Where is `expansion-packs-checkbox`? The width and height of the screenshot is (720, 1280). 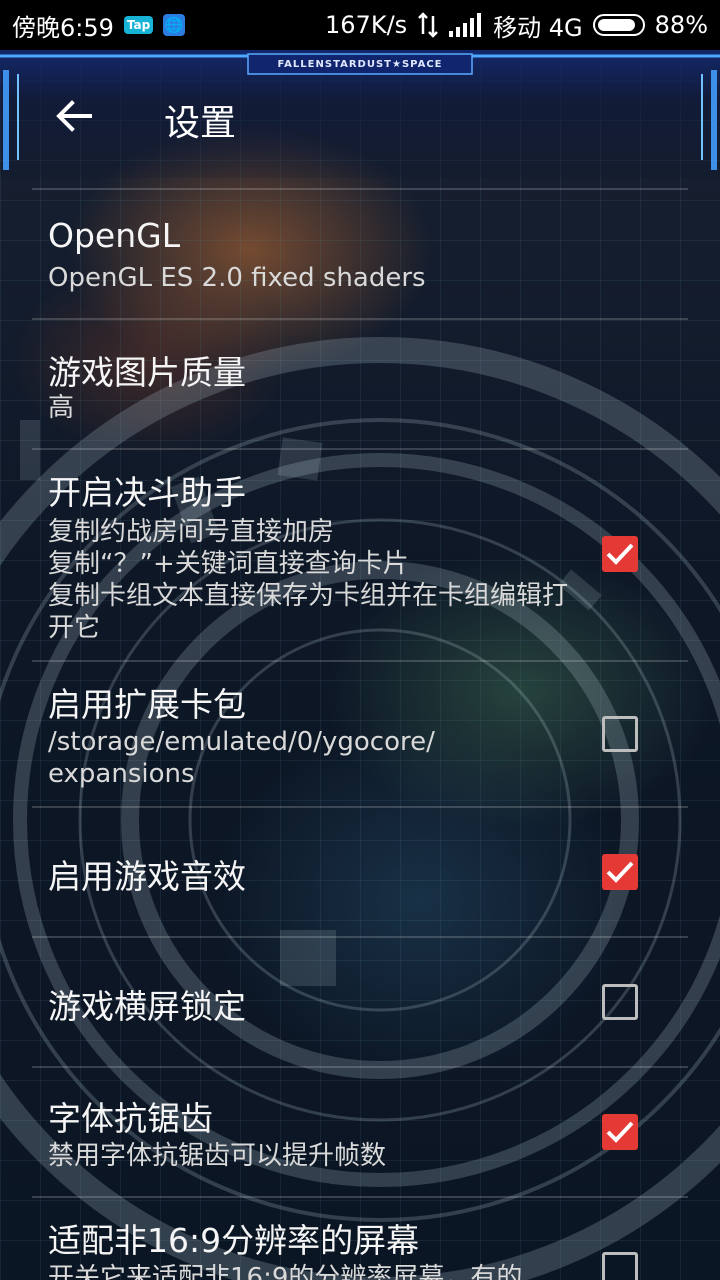 expansion-packs-checkbox is located at coordinates (620, 734).